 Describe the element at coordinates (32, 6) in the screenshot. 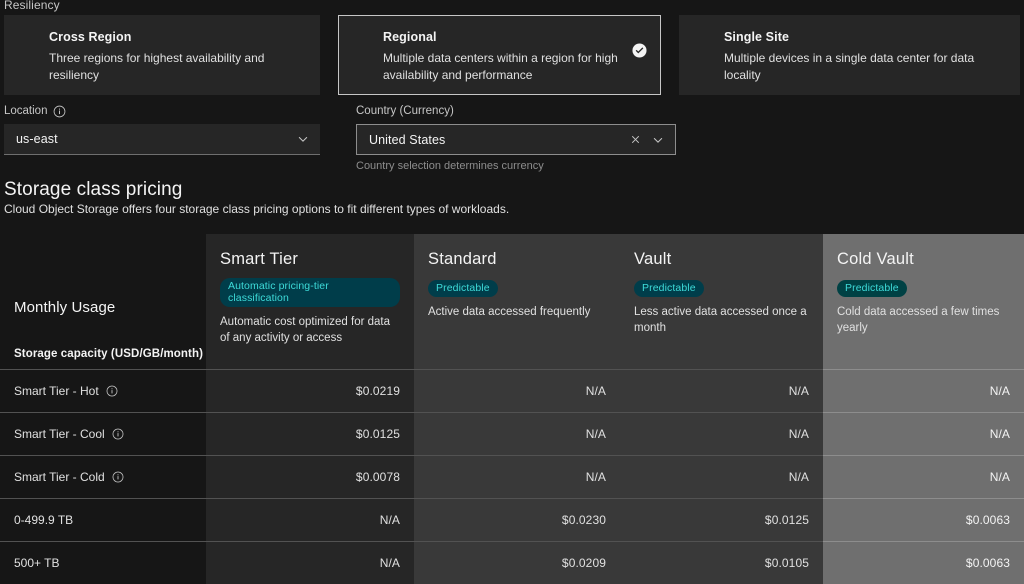

I see `resiliency-label: Resiliency` at that location.